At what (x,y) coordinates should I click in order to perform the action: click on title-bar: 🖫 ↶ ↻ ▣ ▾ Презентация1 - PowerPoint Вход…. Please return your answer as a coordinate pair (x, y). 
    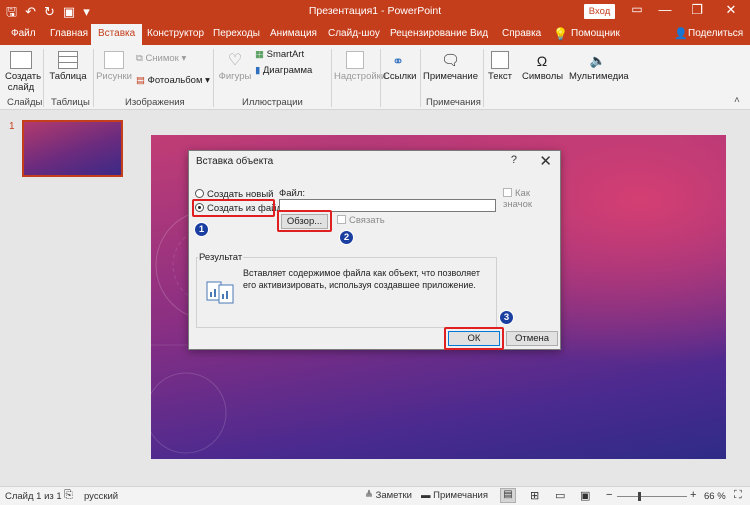
    Looking at the image, I should click on (375, 12).